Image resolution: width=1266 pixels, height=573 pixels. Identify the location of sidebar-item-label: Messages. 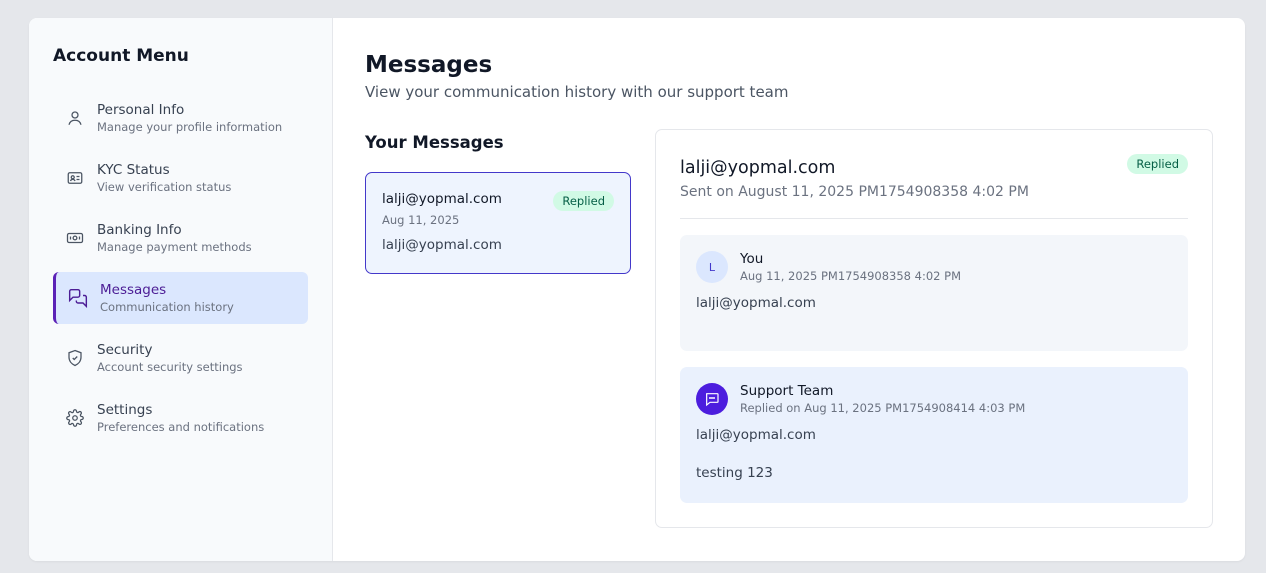
(133, 290).